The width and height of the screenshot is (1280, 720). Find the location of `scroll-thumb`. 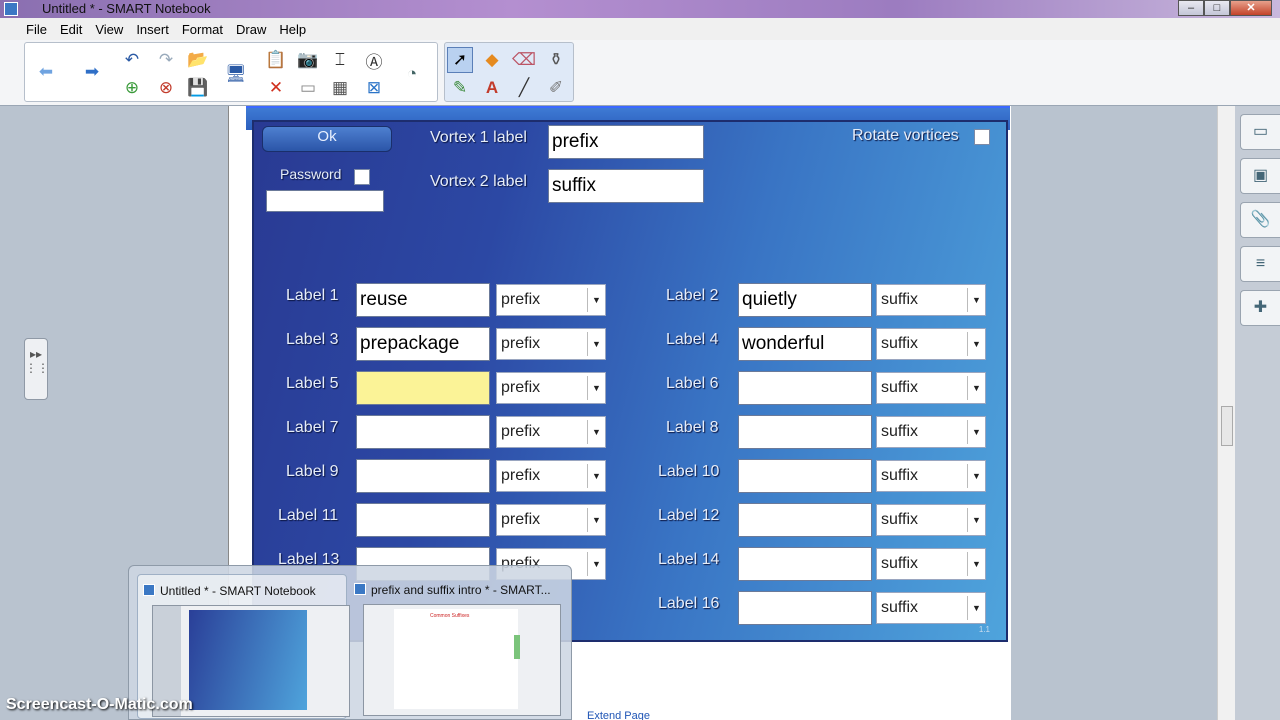

scroll-thumb is located at coordinates (1227, 426).